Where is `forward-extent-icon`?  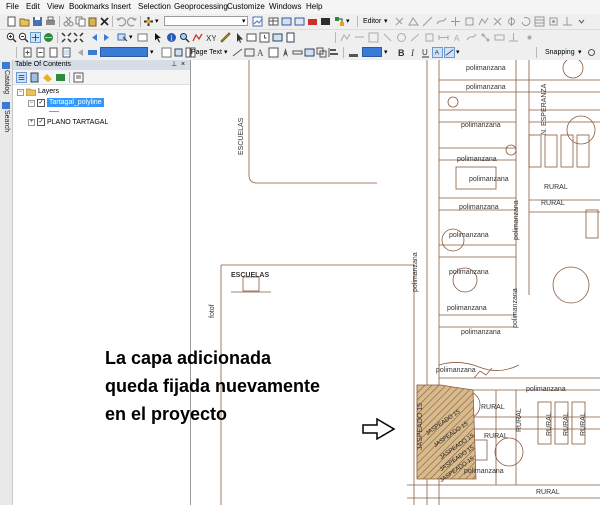 forward-extent-icon is located at coordinates (106, 37).